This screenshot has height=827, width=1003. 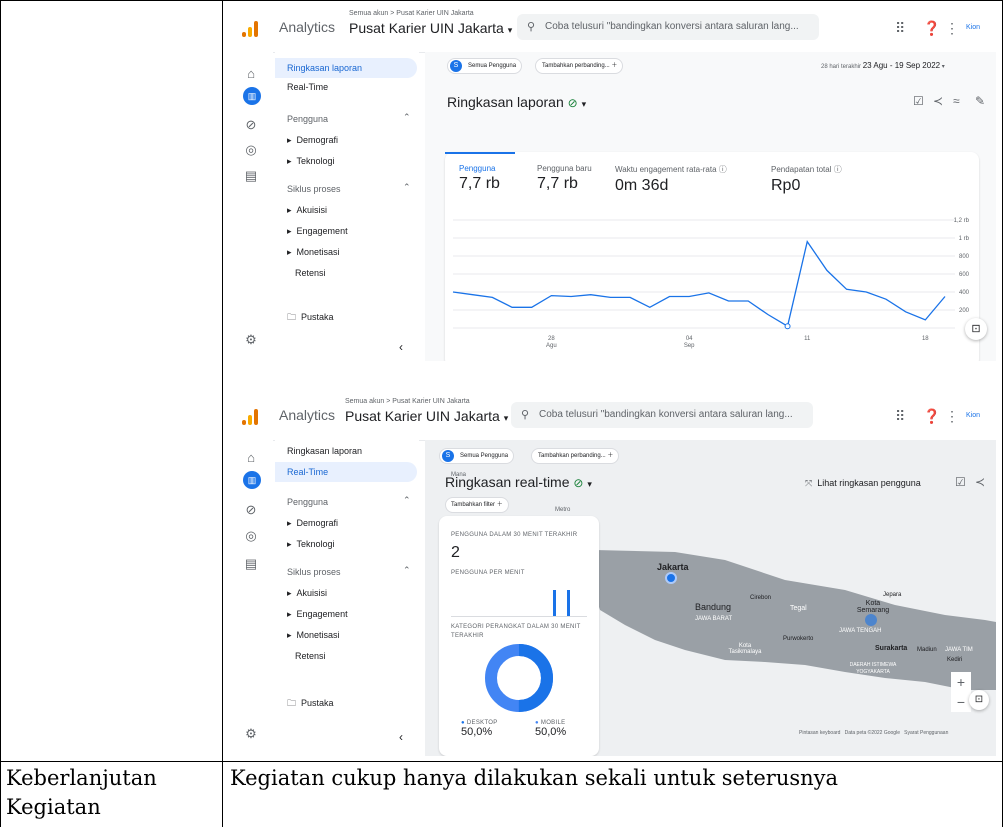 I want to click on zoom-out-icon: −, so click(x=961, y=702).